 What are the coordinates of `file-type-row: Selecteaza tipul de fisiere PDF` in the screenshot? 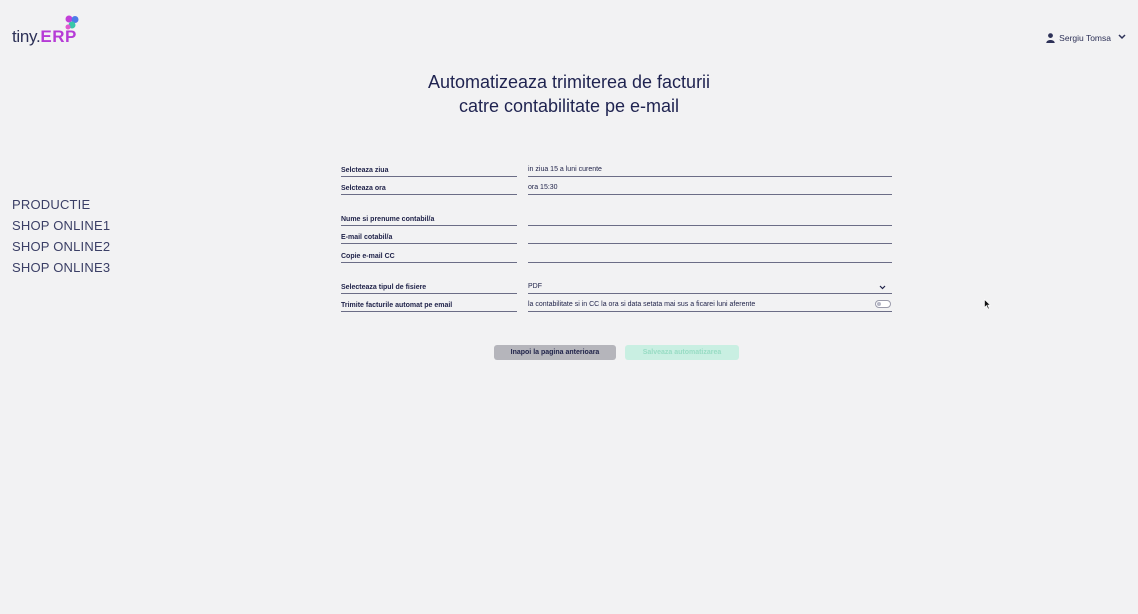 It's located at (616, 285).